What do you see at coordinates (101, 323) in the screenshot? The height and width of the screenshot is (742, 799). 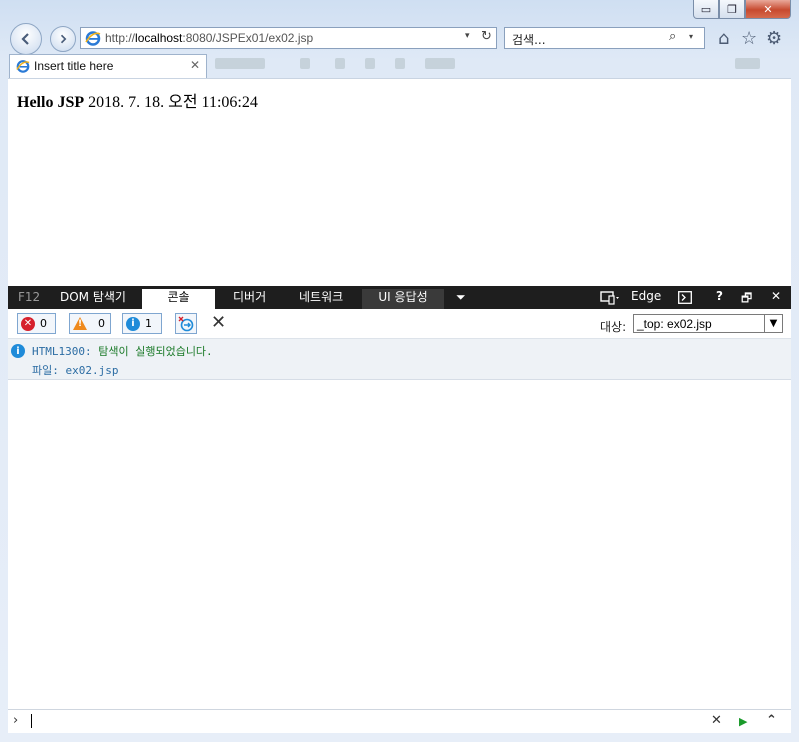 I see `warnings-count: 0` at bounding box center [101, 323].